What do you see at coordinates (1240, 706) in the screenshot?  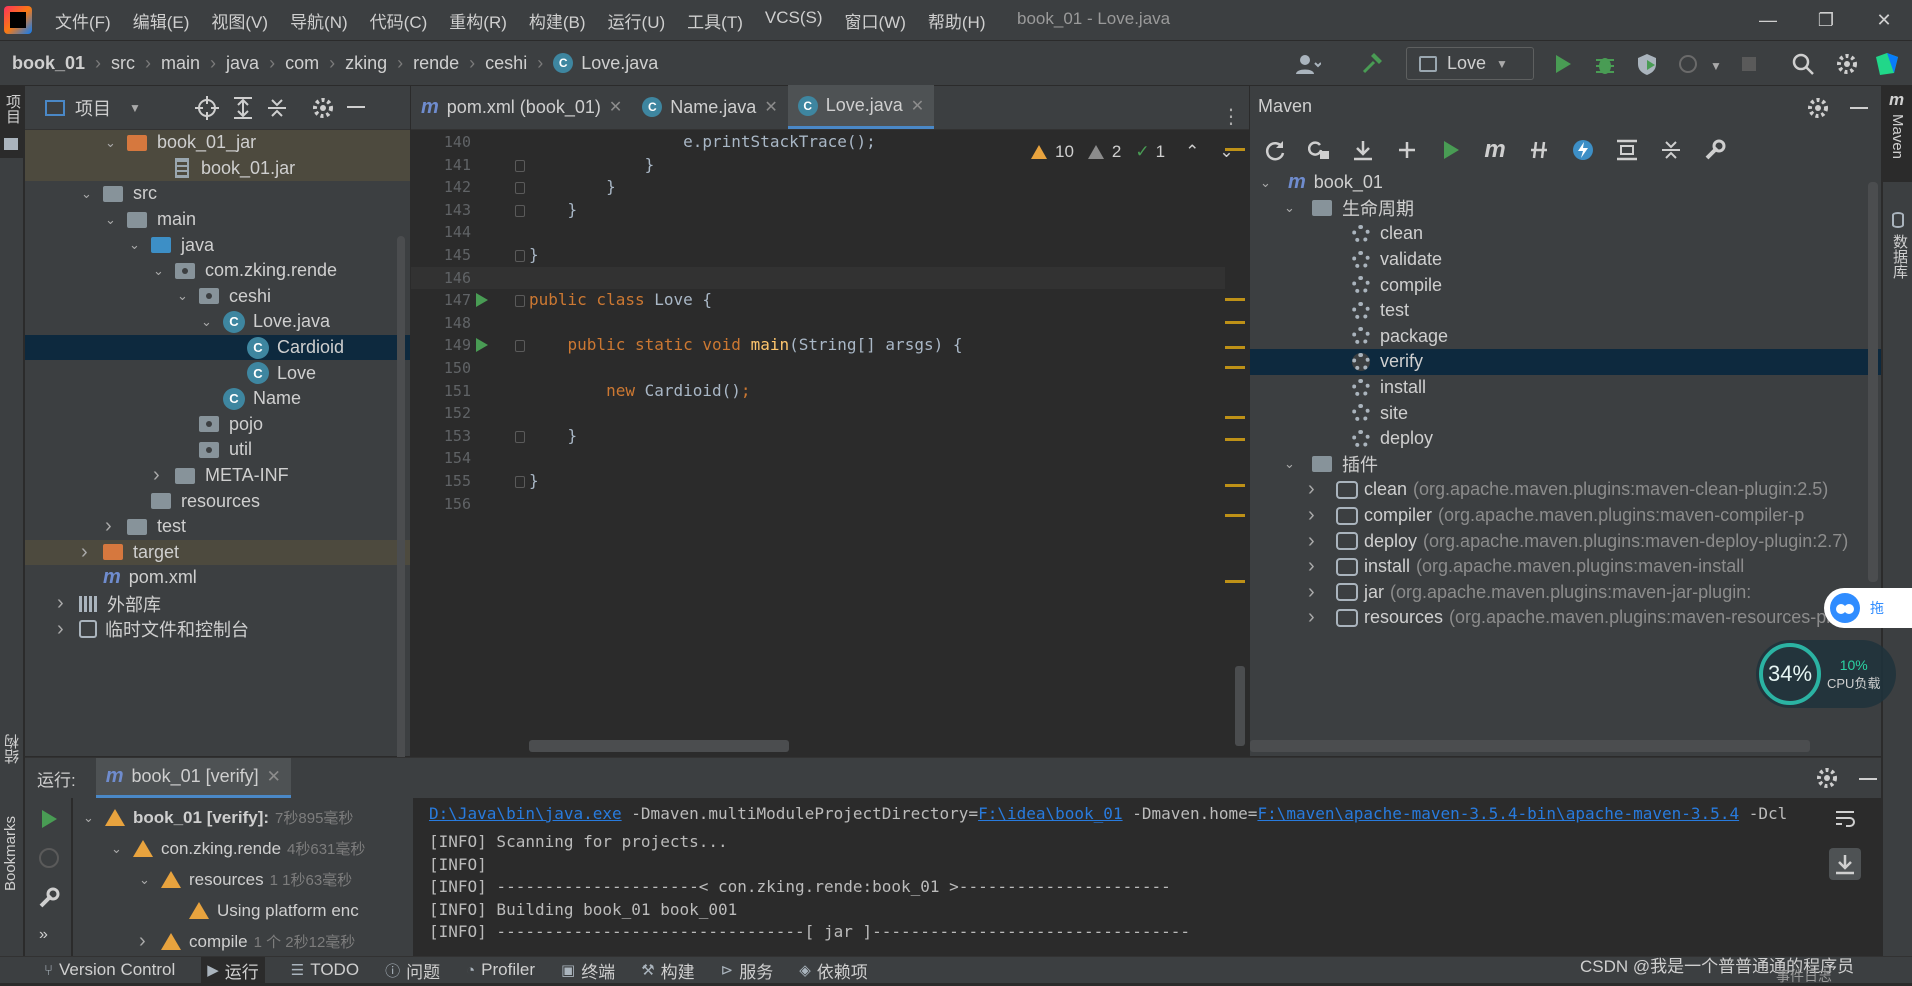 I see `editor-vertical-scrollbar` at bounding box center [1240, 706].